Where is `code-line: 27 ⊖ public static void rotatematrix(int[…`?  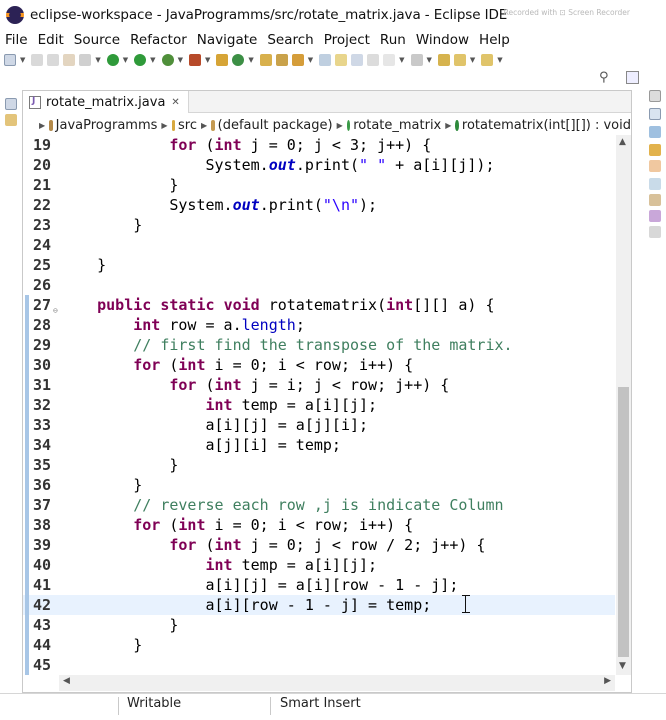
code-line: 27 ⊖ public static void rotatematrix(int[… is located at coordinates (319, 305).